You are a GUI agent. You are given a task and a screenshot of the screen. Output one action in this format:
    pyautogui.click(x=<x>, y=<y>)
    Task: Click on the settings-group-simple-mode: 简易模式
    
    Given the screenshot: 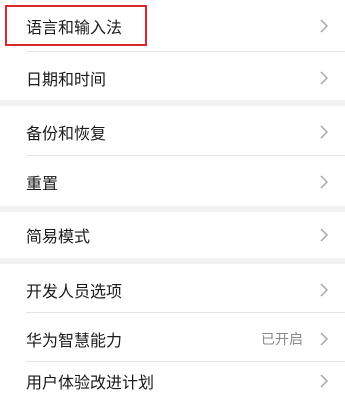 What is the action you would take?
    pyautogui.click(x=172, y=235)
    